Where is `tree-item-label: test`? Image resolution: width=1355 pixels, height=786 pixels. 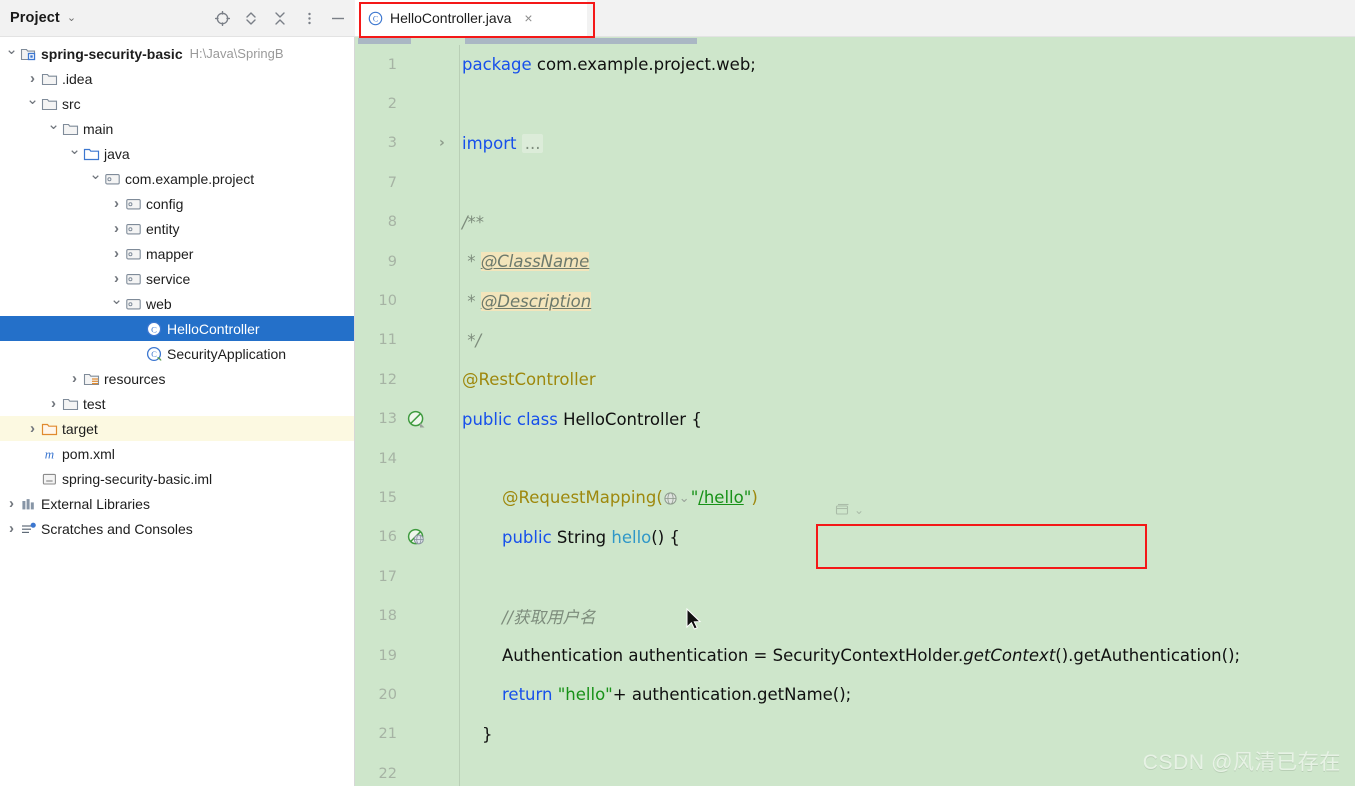 tree-item-label: test is located at coordinates (94, 403).